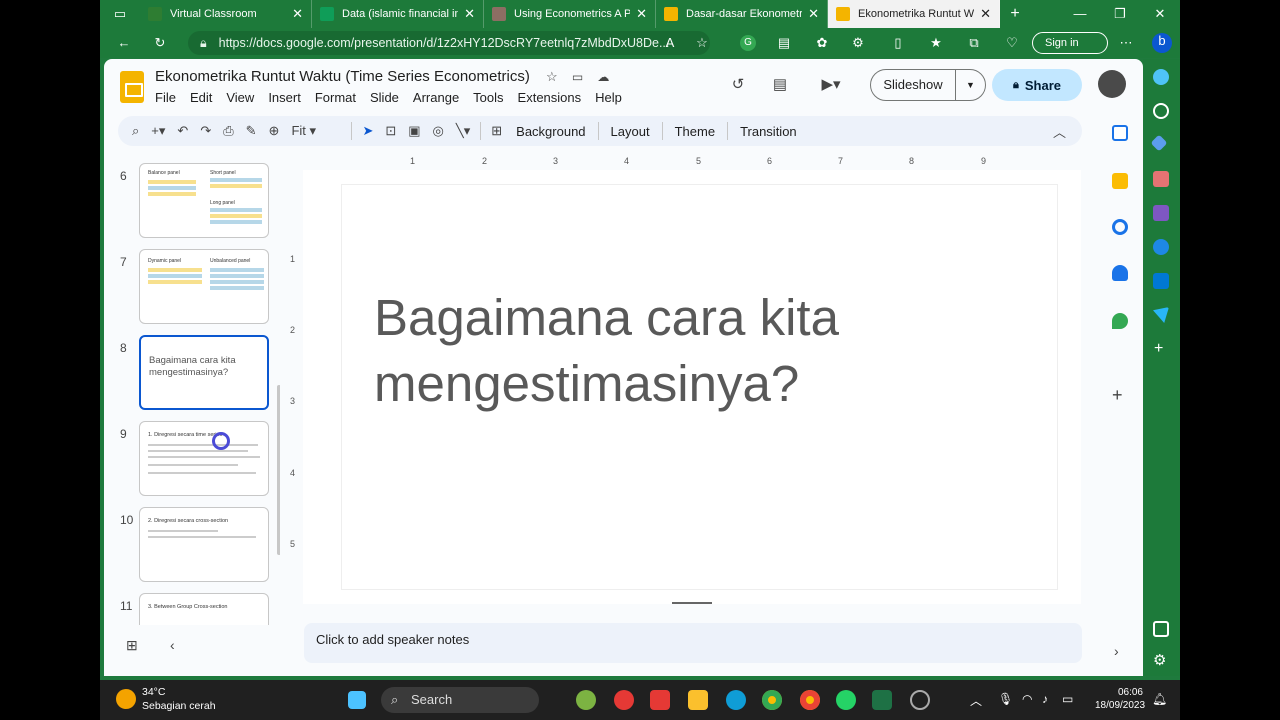 Image resolution: width=1280 pixels, height=720 pixels. Describe the element at coordinates (1027, 699) in the screenshot. I see `wifi-icon: ◠` at that location.